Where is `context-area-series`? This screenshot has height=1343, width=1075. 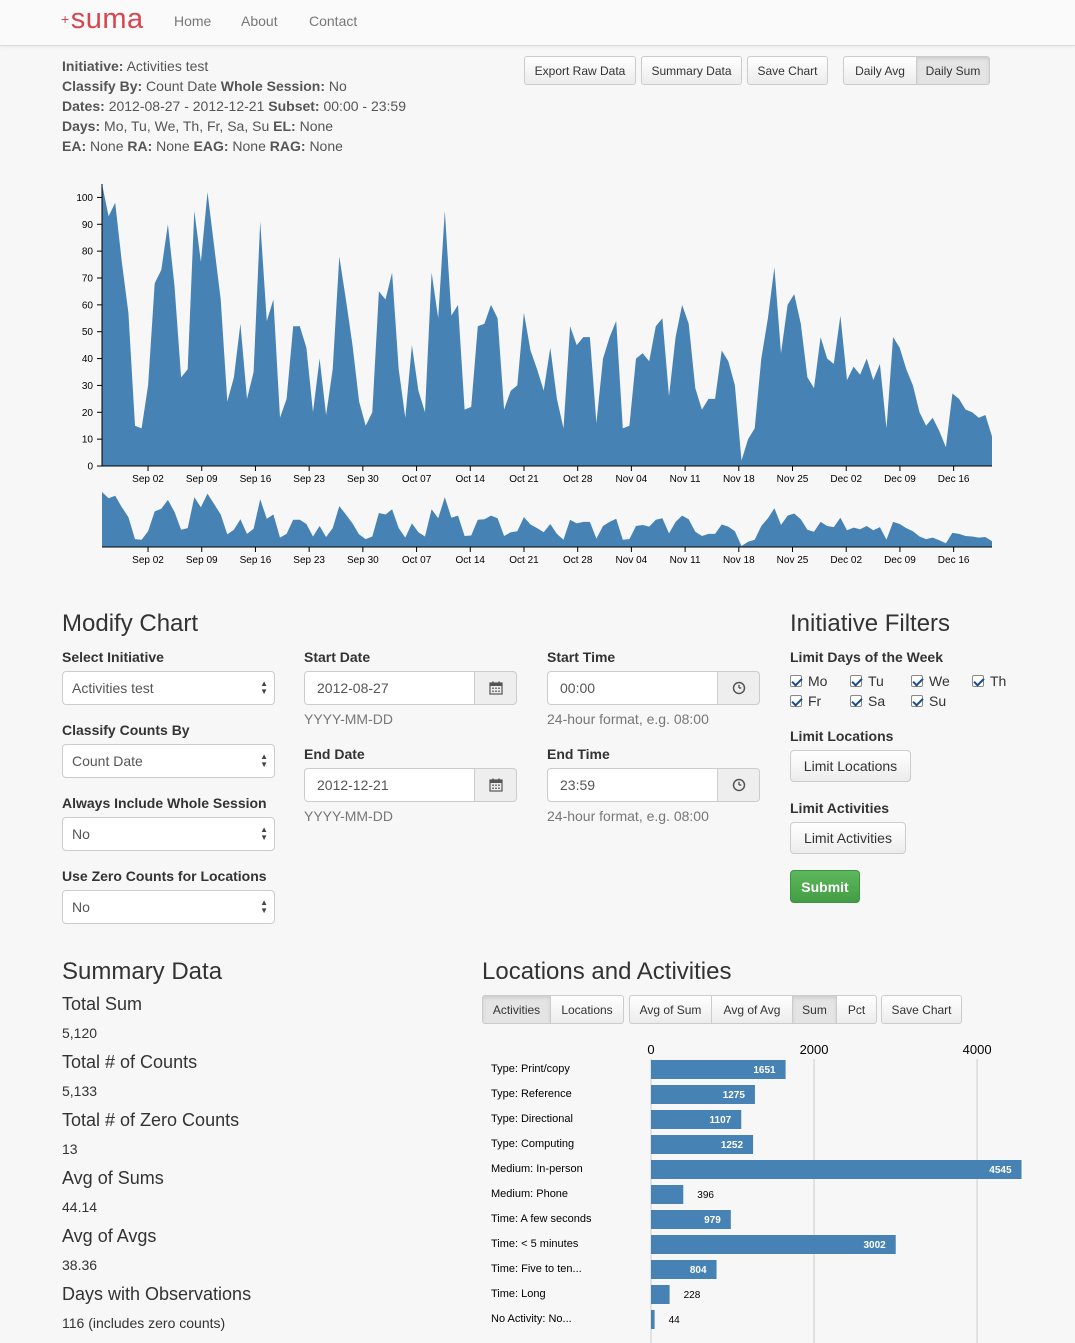
context-area-series is located at coordinates (547, 519).